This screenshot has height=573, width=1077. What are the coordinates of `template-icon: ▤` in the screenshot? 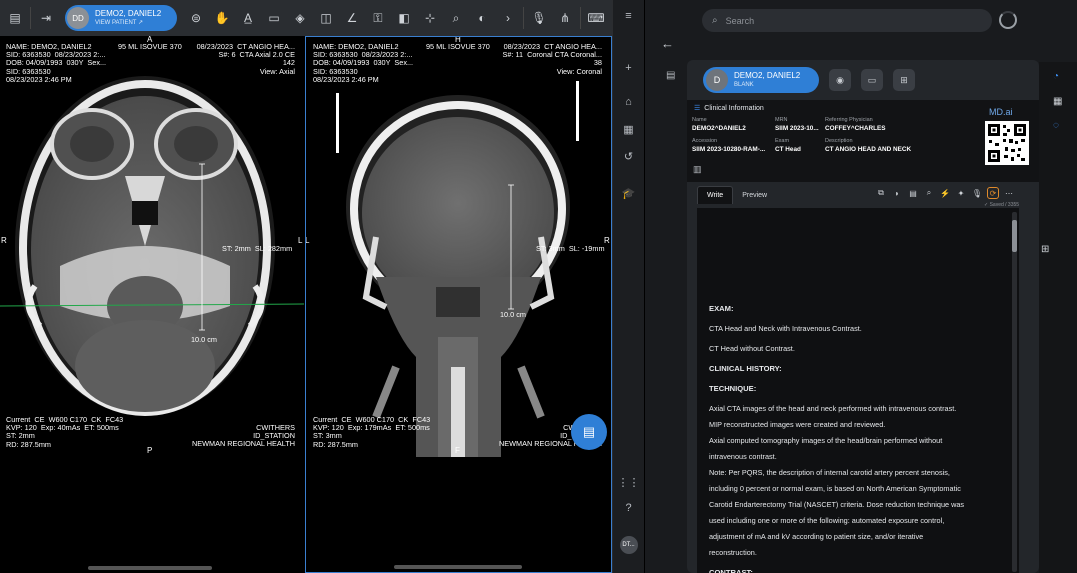 It's located at (913, 193).